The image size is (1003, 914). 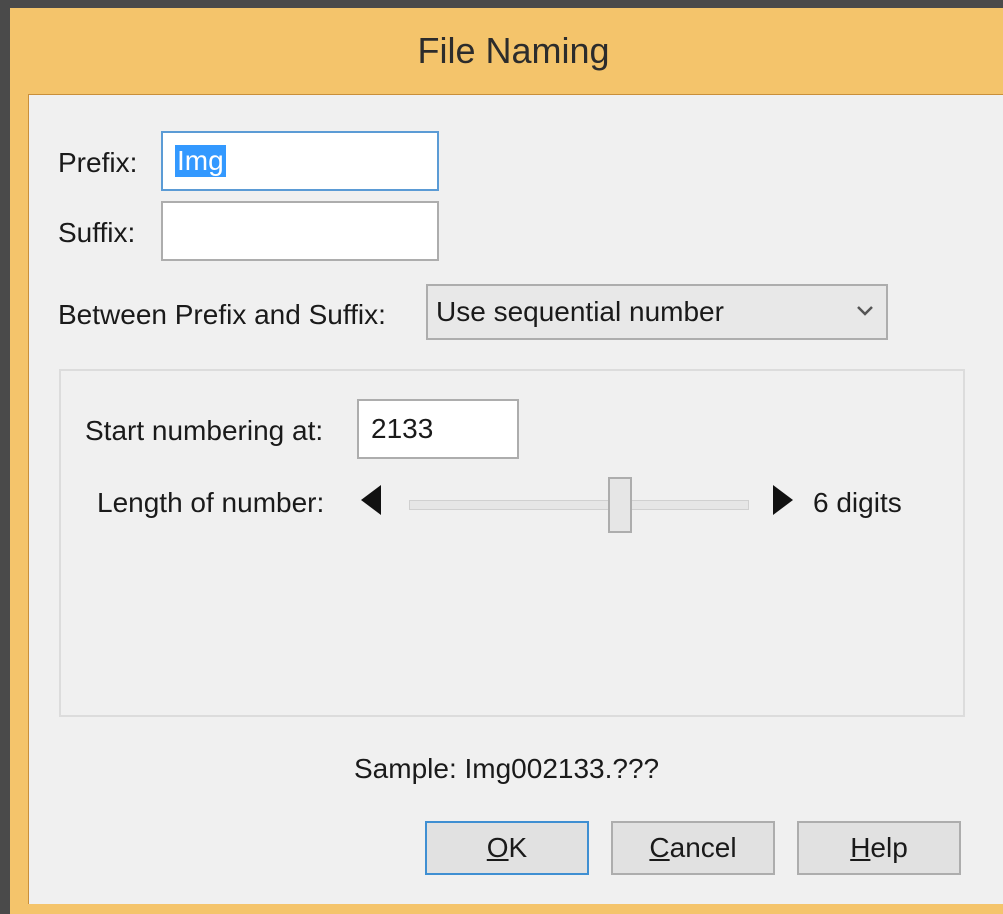 I want to click on dialog-title: File Naming, so click(x=513, y=50).